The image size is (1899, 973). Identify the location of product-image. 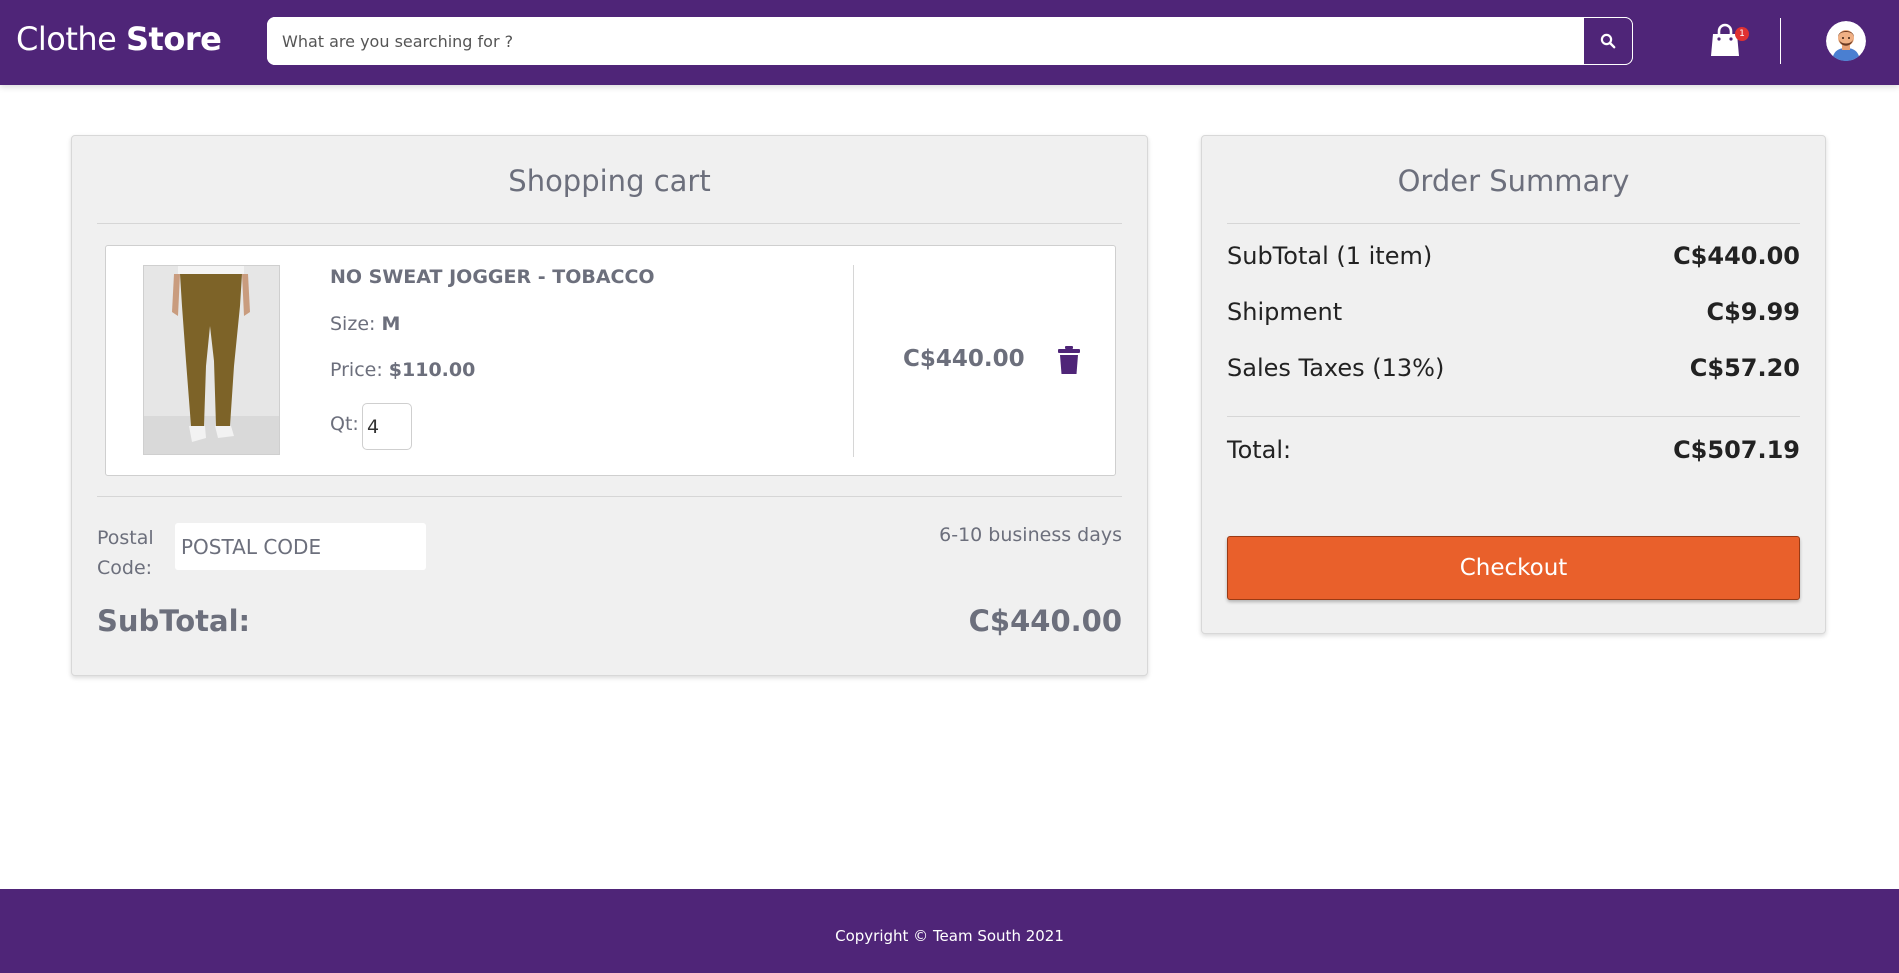
(211, 360).